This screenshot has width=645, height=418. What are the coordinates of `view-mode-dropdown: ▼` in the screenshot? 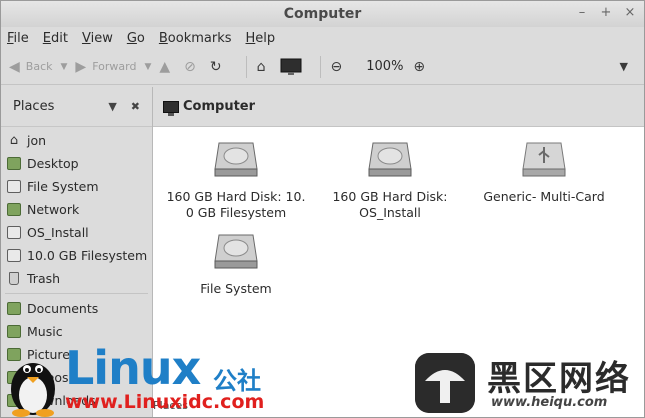 It's located at (624, 66).